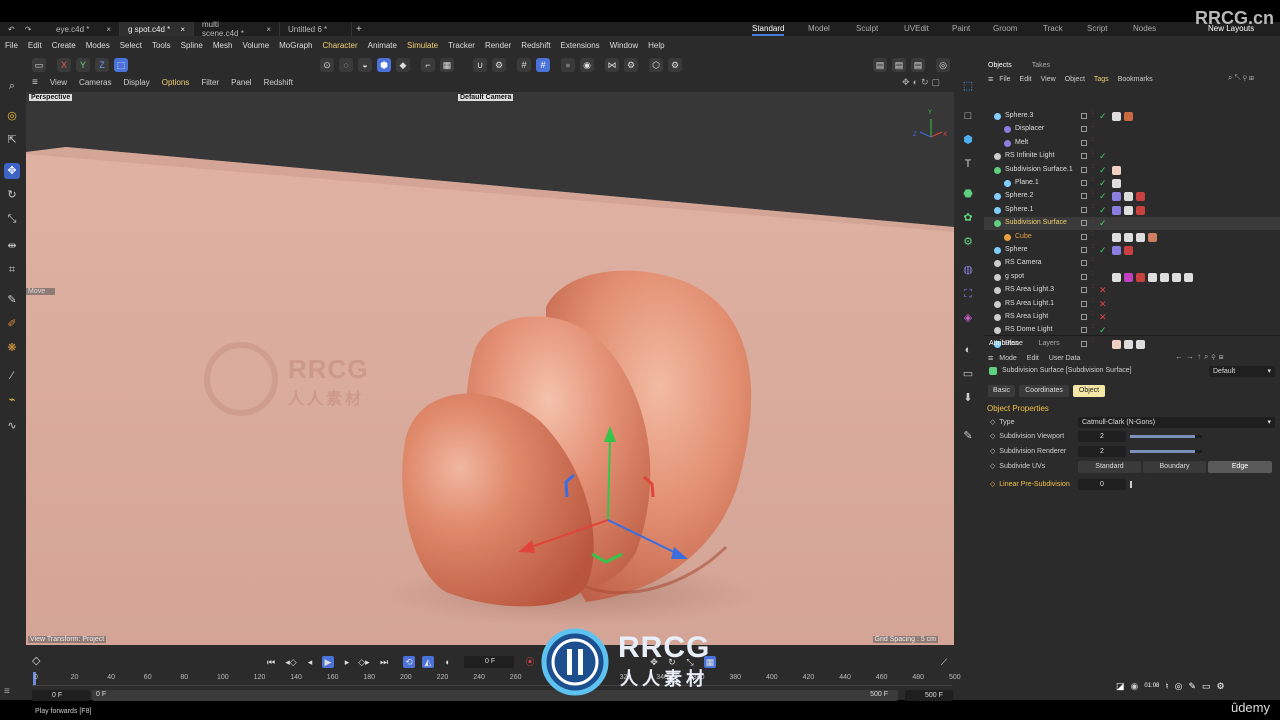  I want to click on menu-select: Select, so click(131, 45).